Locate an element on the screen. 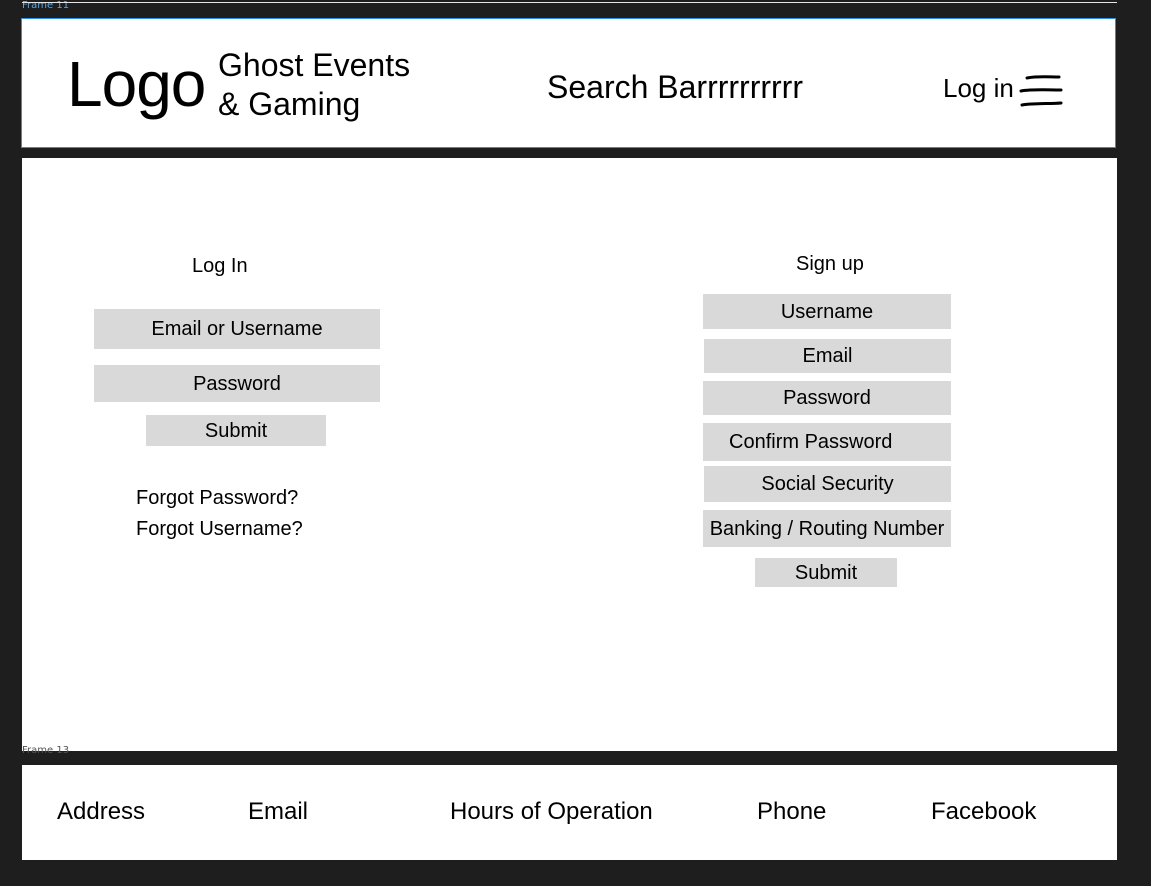 The width and height of the screenshot is (1151, 886). header-separator is located at coordinates (569, 153).